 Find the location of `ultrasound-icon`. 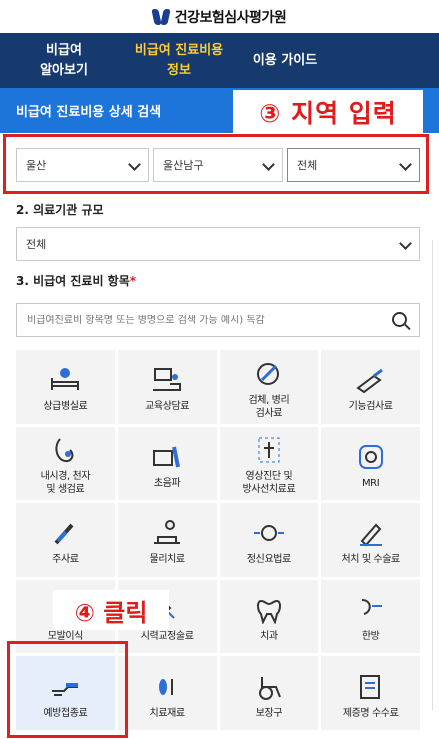

ultrasound-icon is located at coordinates (167, 457).